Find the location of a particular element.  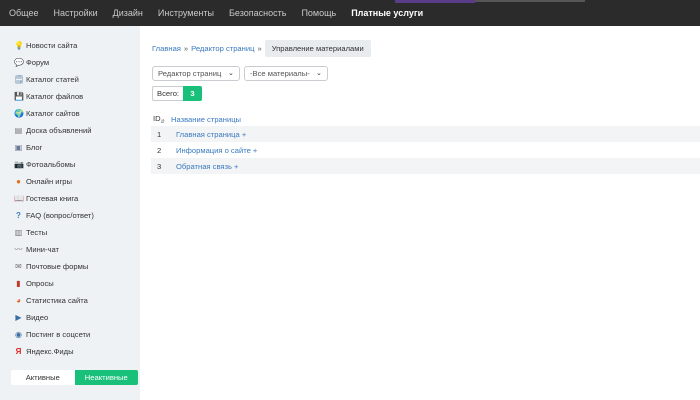

nav-paid-services: Платные услуги is located at coordinates (387, 13).